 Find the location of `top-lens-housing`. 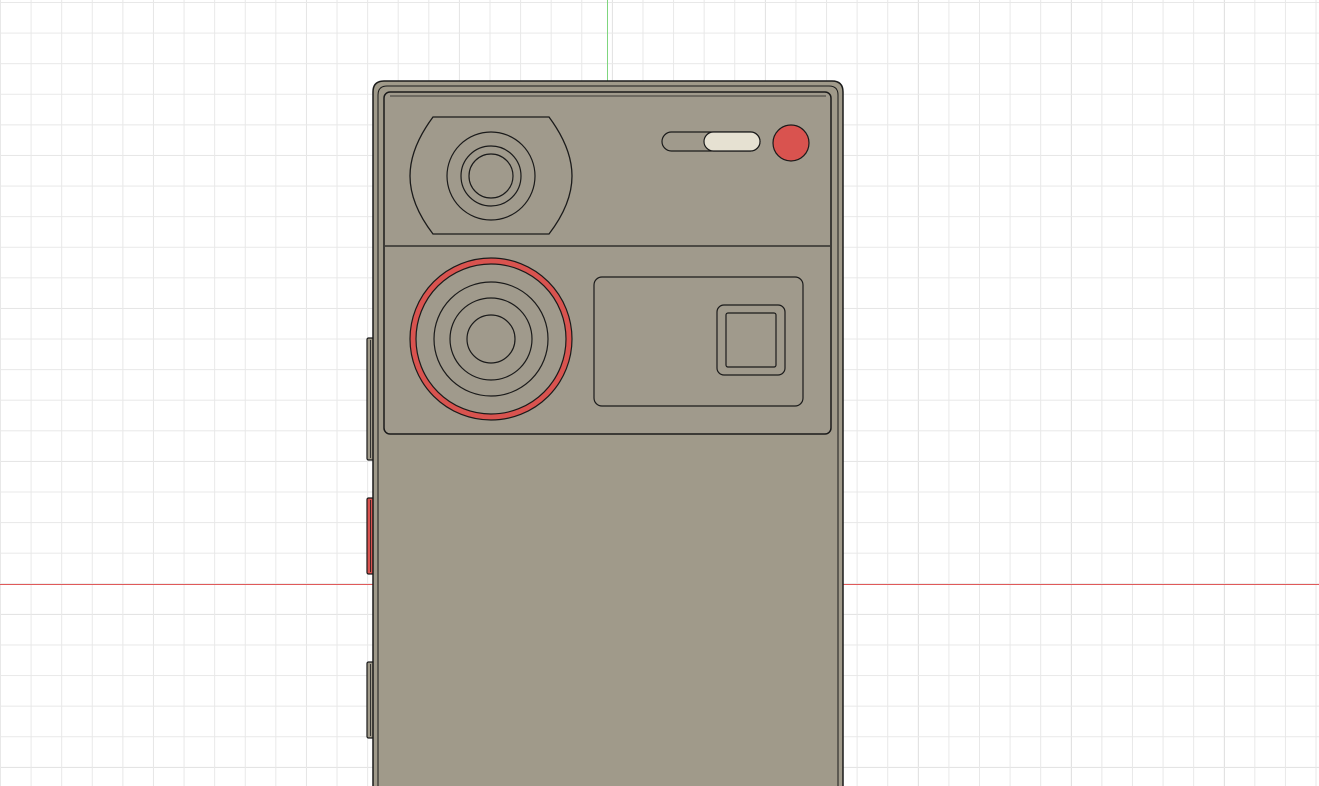

top-lens-housing is located at coordinates (491, 175).